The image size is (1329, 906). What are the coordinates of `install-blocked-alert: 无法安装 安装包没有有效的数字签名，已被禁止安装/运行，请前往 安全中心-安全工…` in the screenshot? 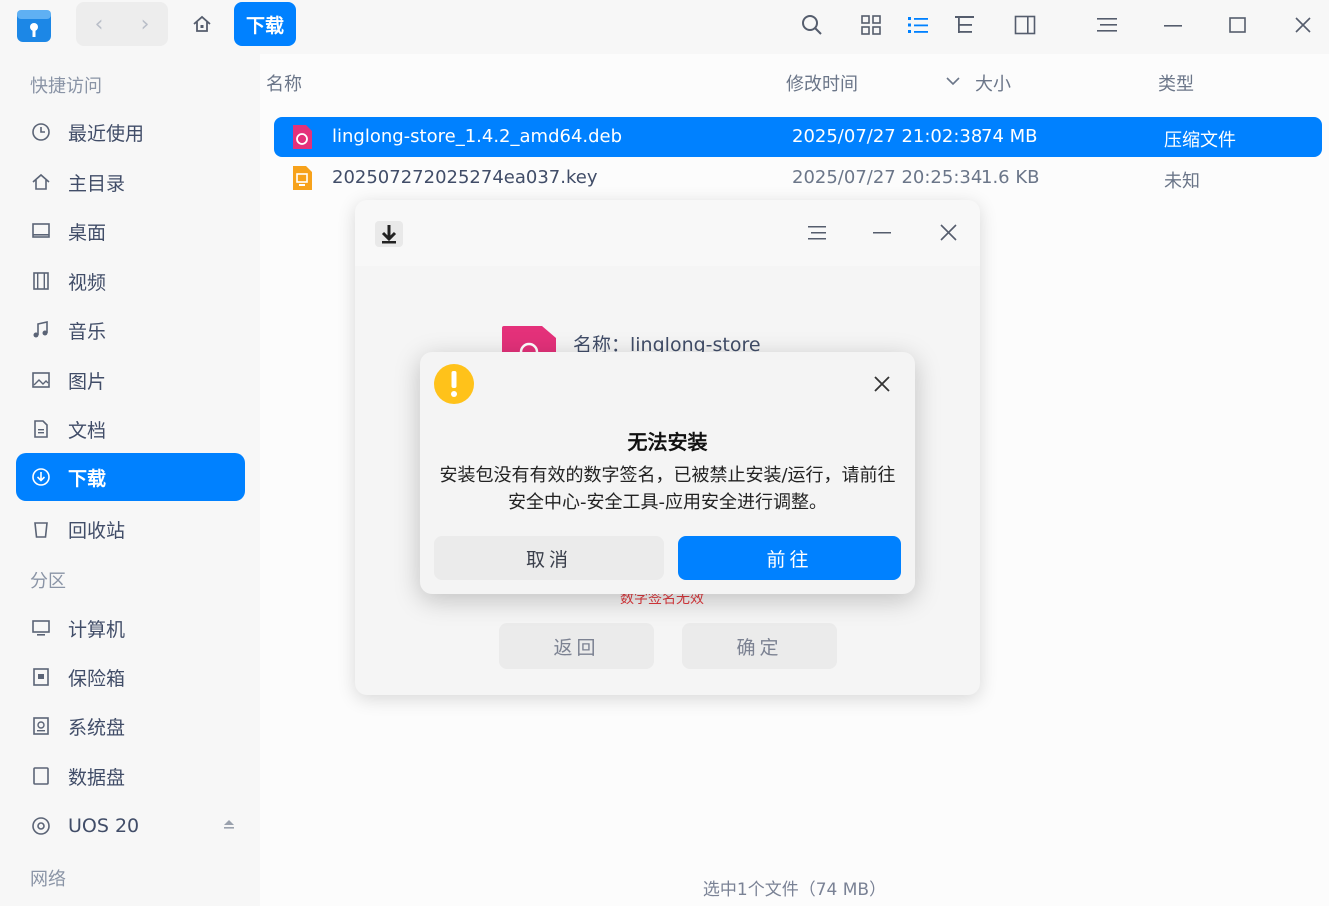 It's located at (667, 473).